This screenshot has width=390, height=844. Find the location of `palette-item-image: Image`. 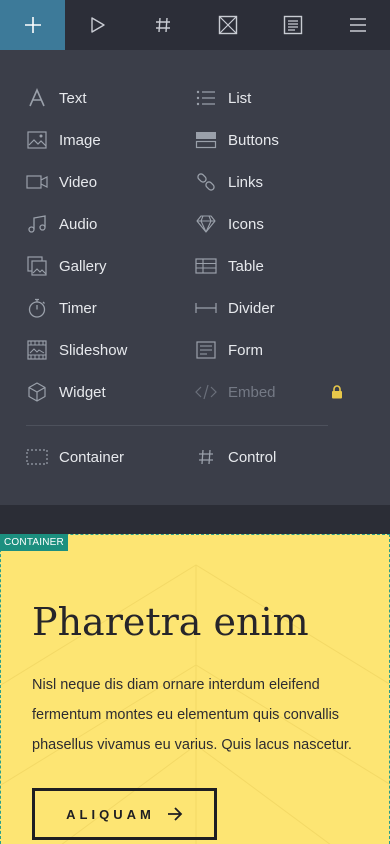

palette-item-image: Image is located at coordinates (63, 140).